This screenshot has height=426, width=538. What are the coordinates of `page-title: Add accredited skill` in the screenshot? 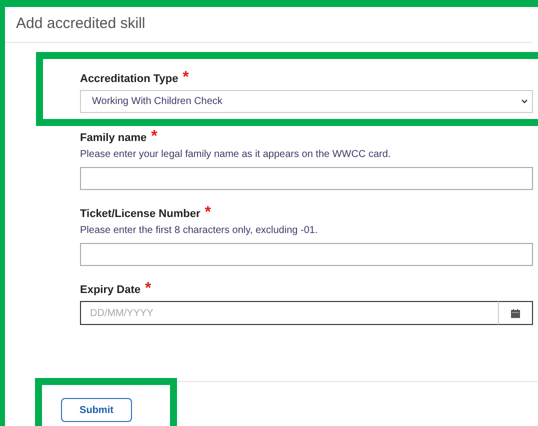 It's located at (268, 25).